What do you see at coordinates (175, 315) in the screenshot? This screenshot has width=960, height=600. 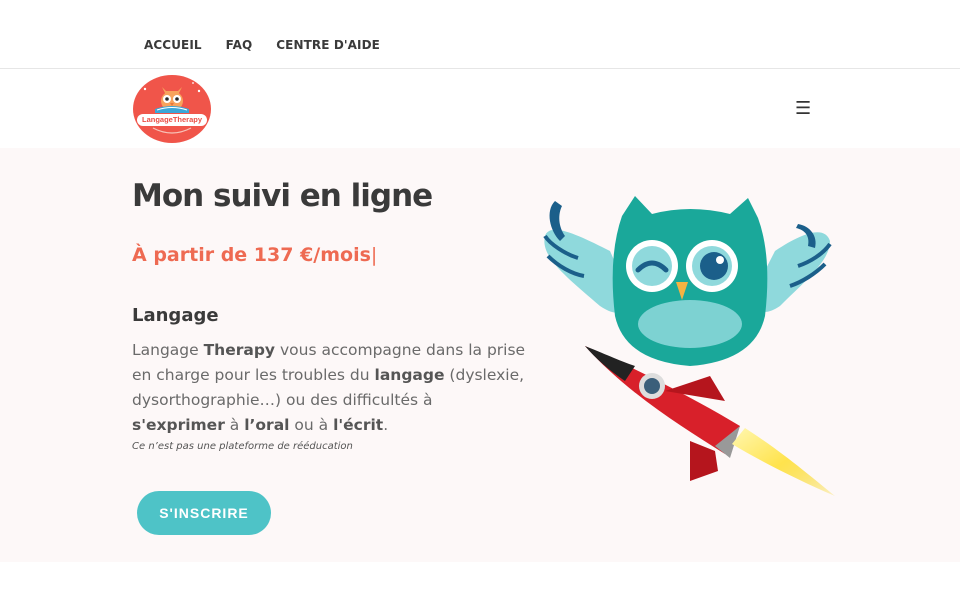 I see `section-subtitle: Langage` at bounding box center [175, 315].